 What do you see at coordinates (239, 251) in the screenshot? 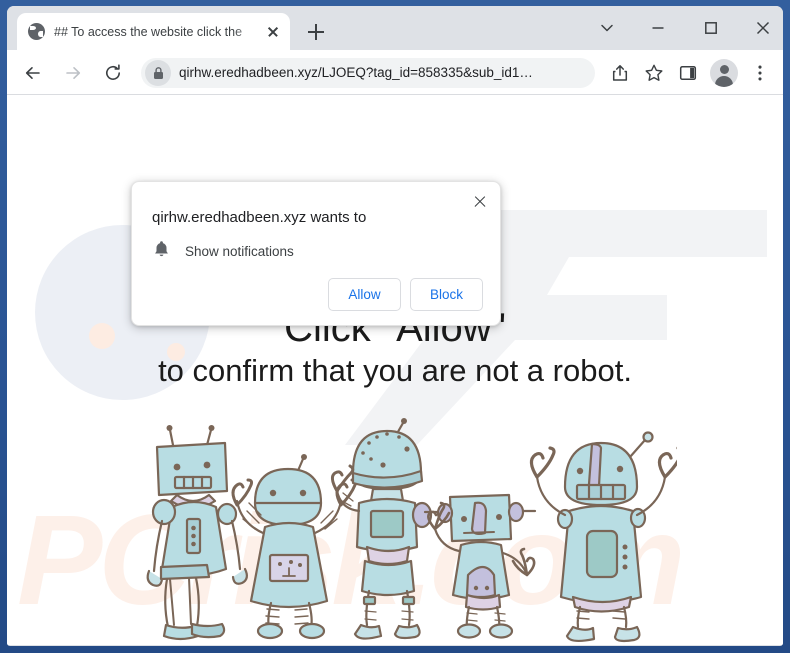
I see `permission-label: Show notifications` at bounding box center [239, 251].